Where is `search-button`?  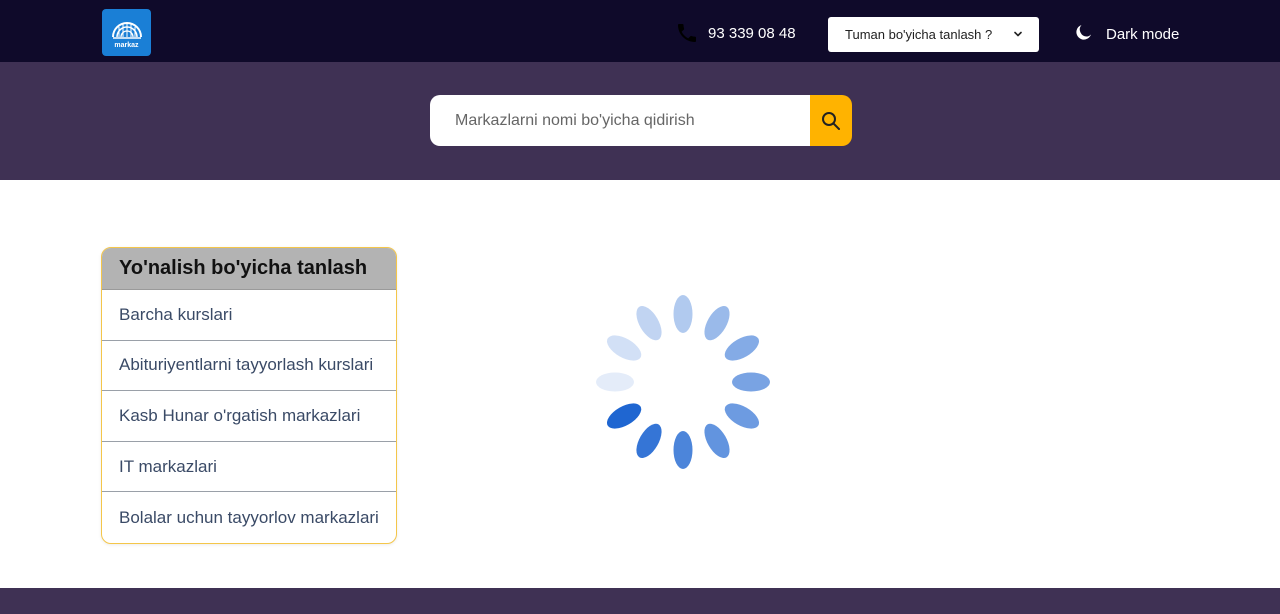
search-button is located at coordinates (831, 120).